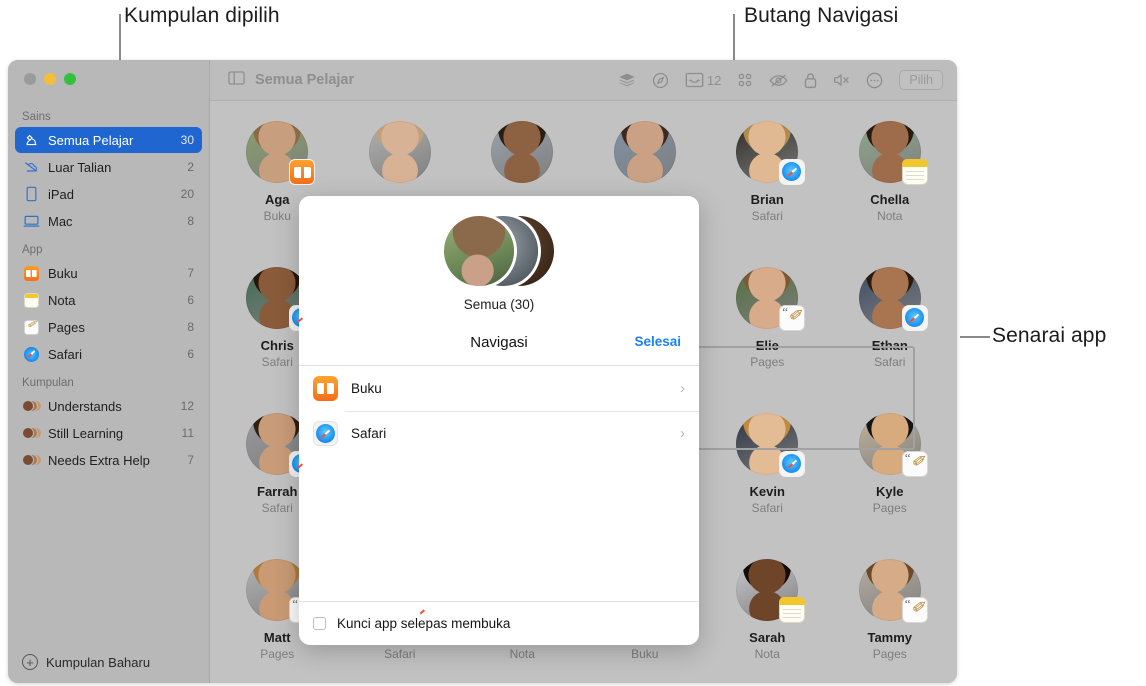  What do you see at coordinates (277, 345) in the screenshot?
I see `student-name: Chris` at bounding box center [277, 345].